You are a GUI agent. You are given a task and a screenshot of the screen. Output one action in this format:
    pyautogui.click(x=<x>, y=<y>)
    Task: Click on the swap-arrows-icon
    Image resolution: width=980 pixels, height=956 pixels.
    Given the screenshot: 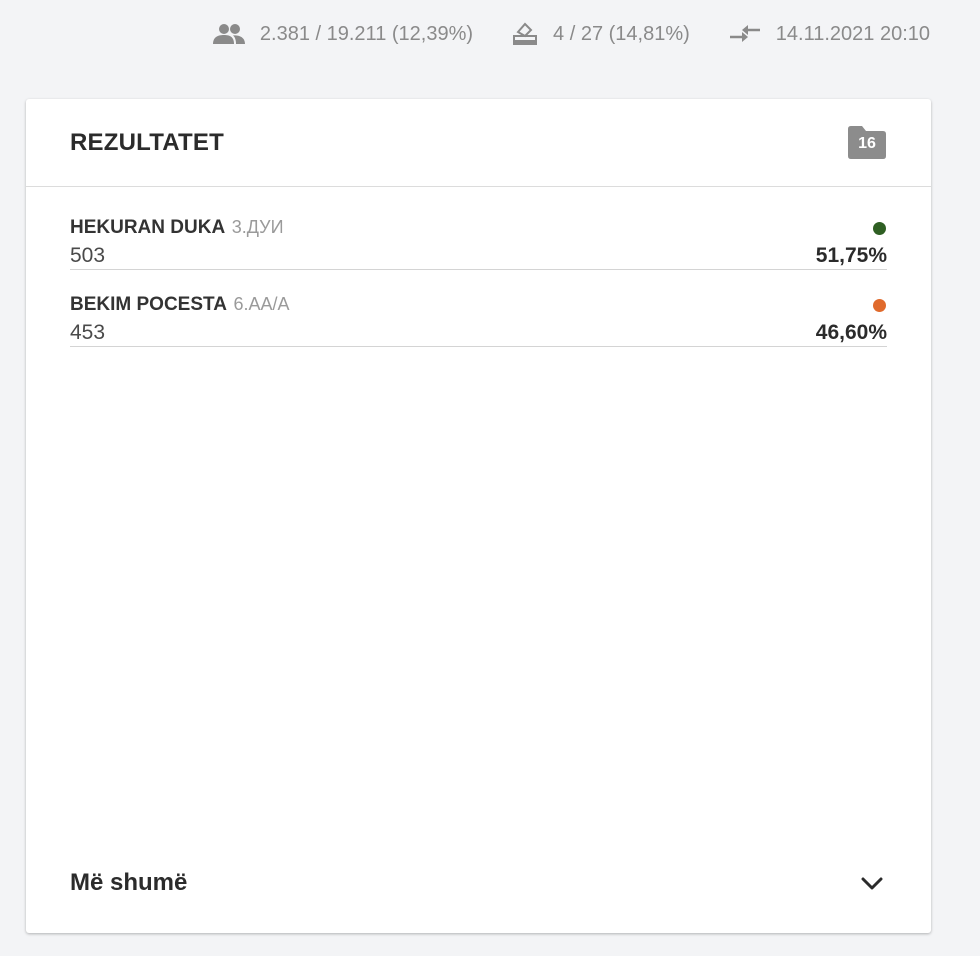 What is the action you would take?
    pyautogui.click(x=745, y=34)
    